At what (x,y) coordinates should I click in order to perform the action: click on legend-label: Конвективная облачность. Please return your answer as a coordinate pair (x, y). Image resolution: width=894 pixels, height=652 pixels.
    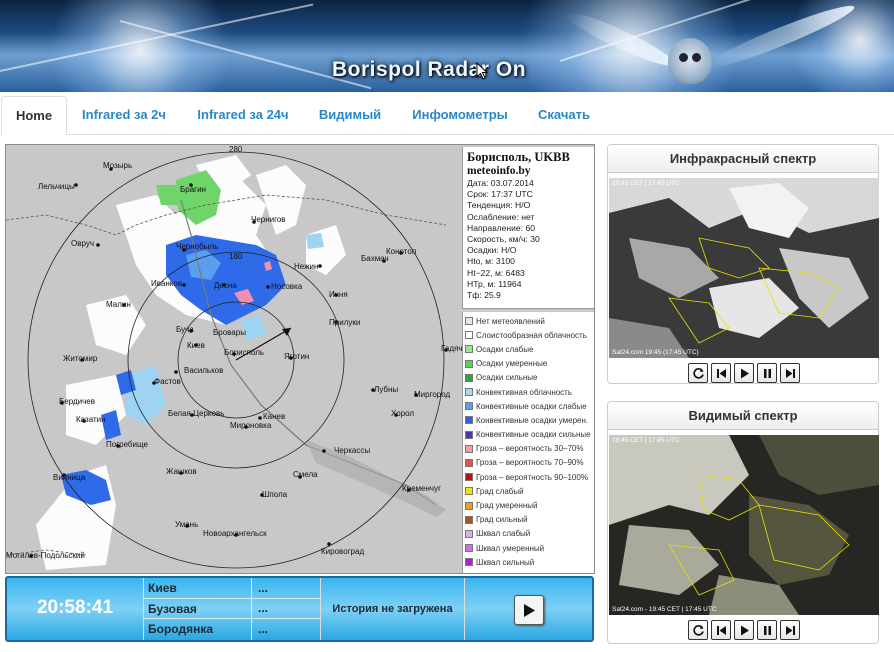
    Looking at the image, I should click on (524, 392).